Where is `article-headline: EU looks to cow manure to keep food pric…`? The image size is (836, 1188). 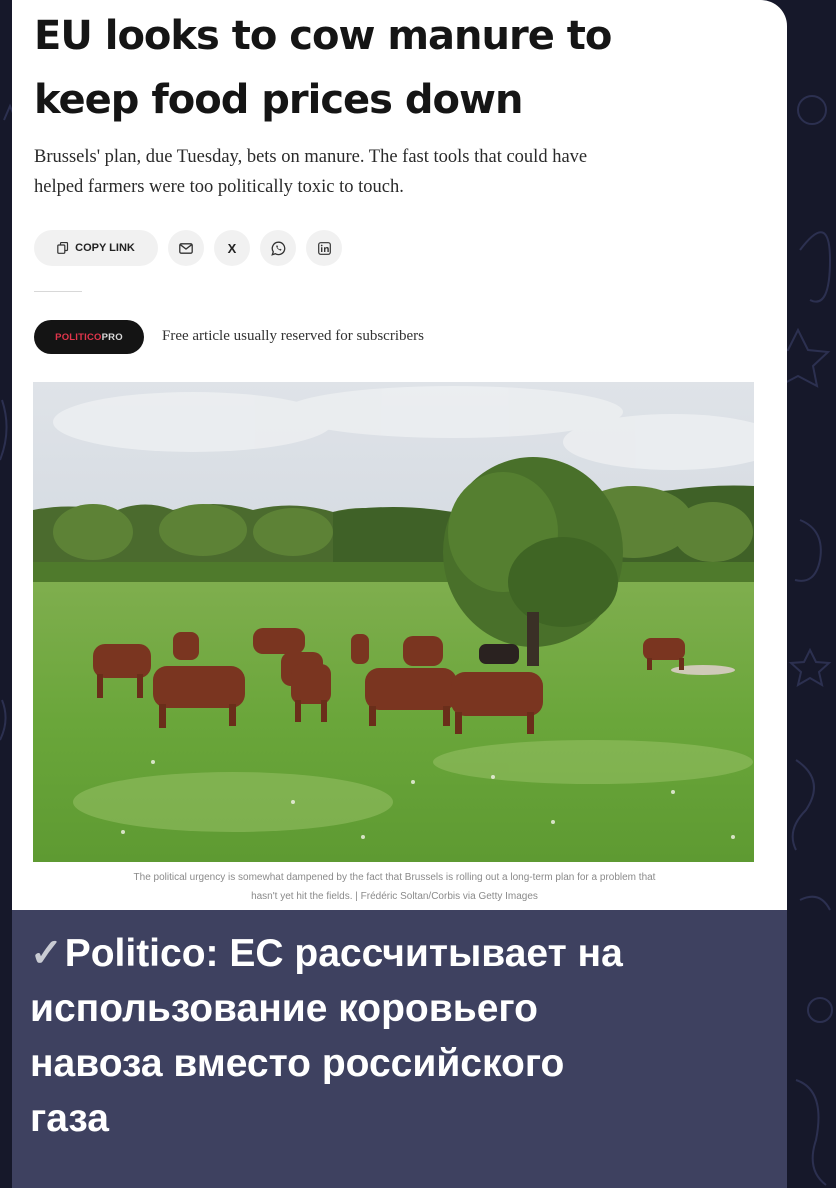 article-headline: EU looks to cow manure to keep food pric… is located at coordinates (394, 68).